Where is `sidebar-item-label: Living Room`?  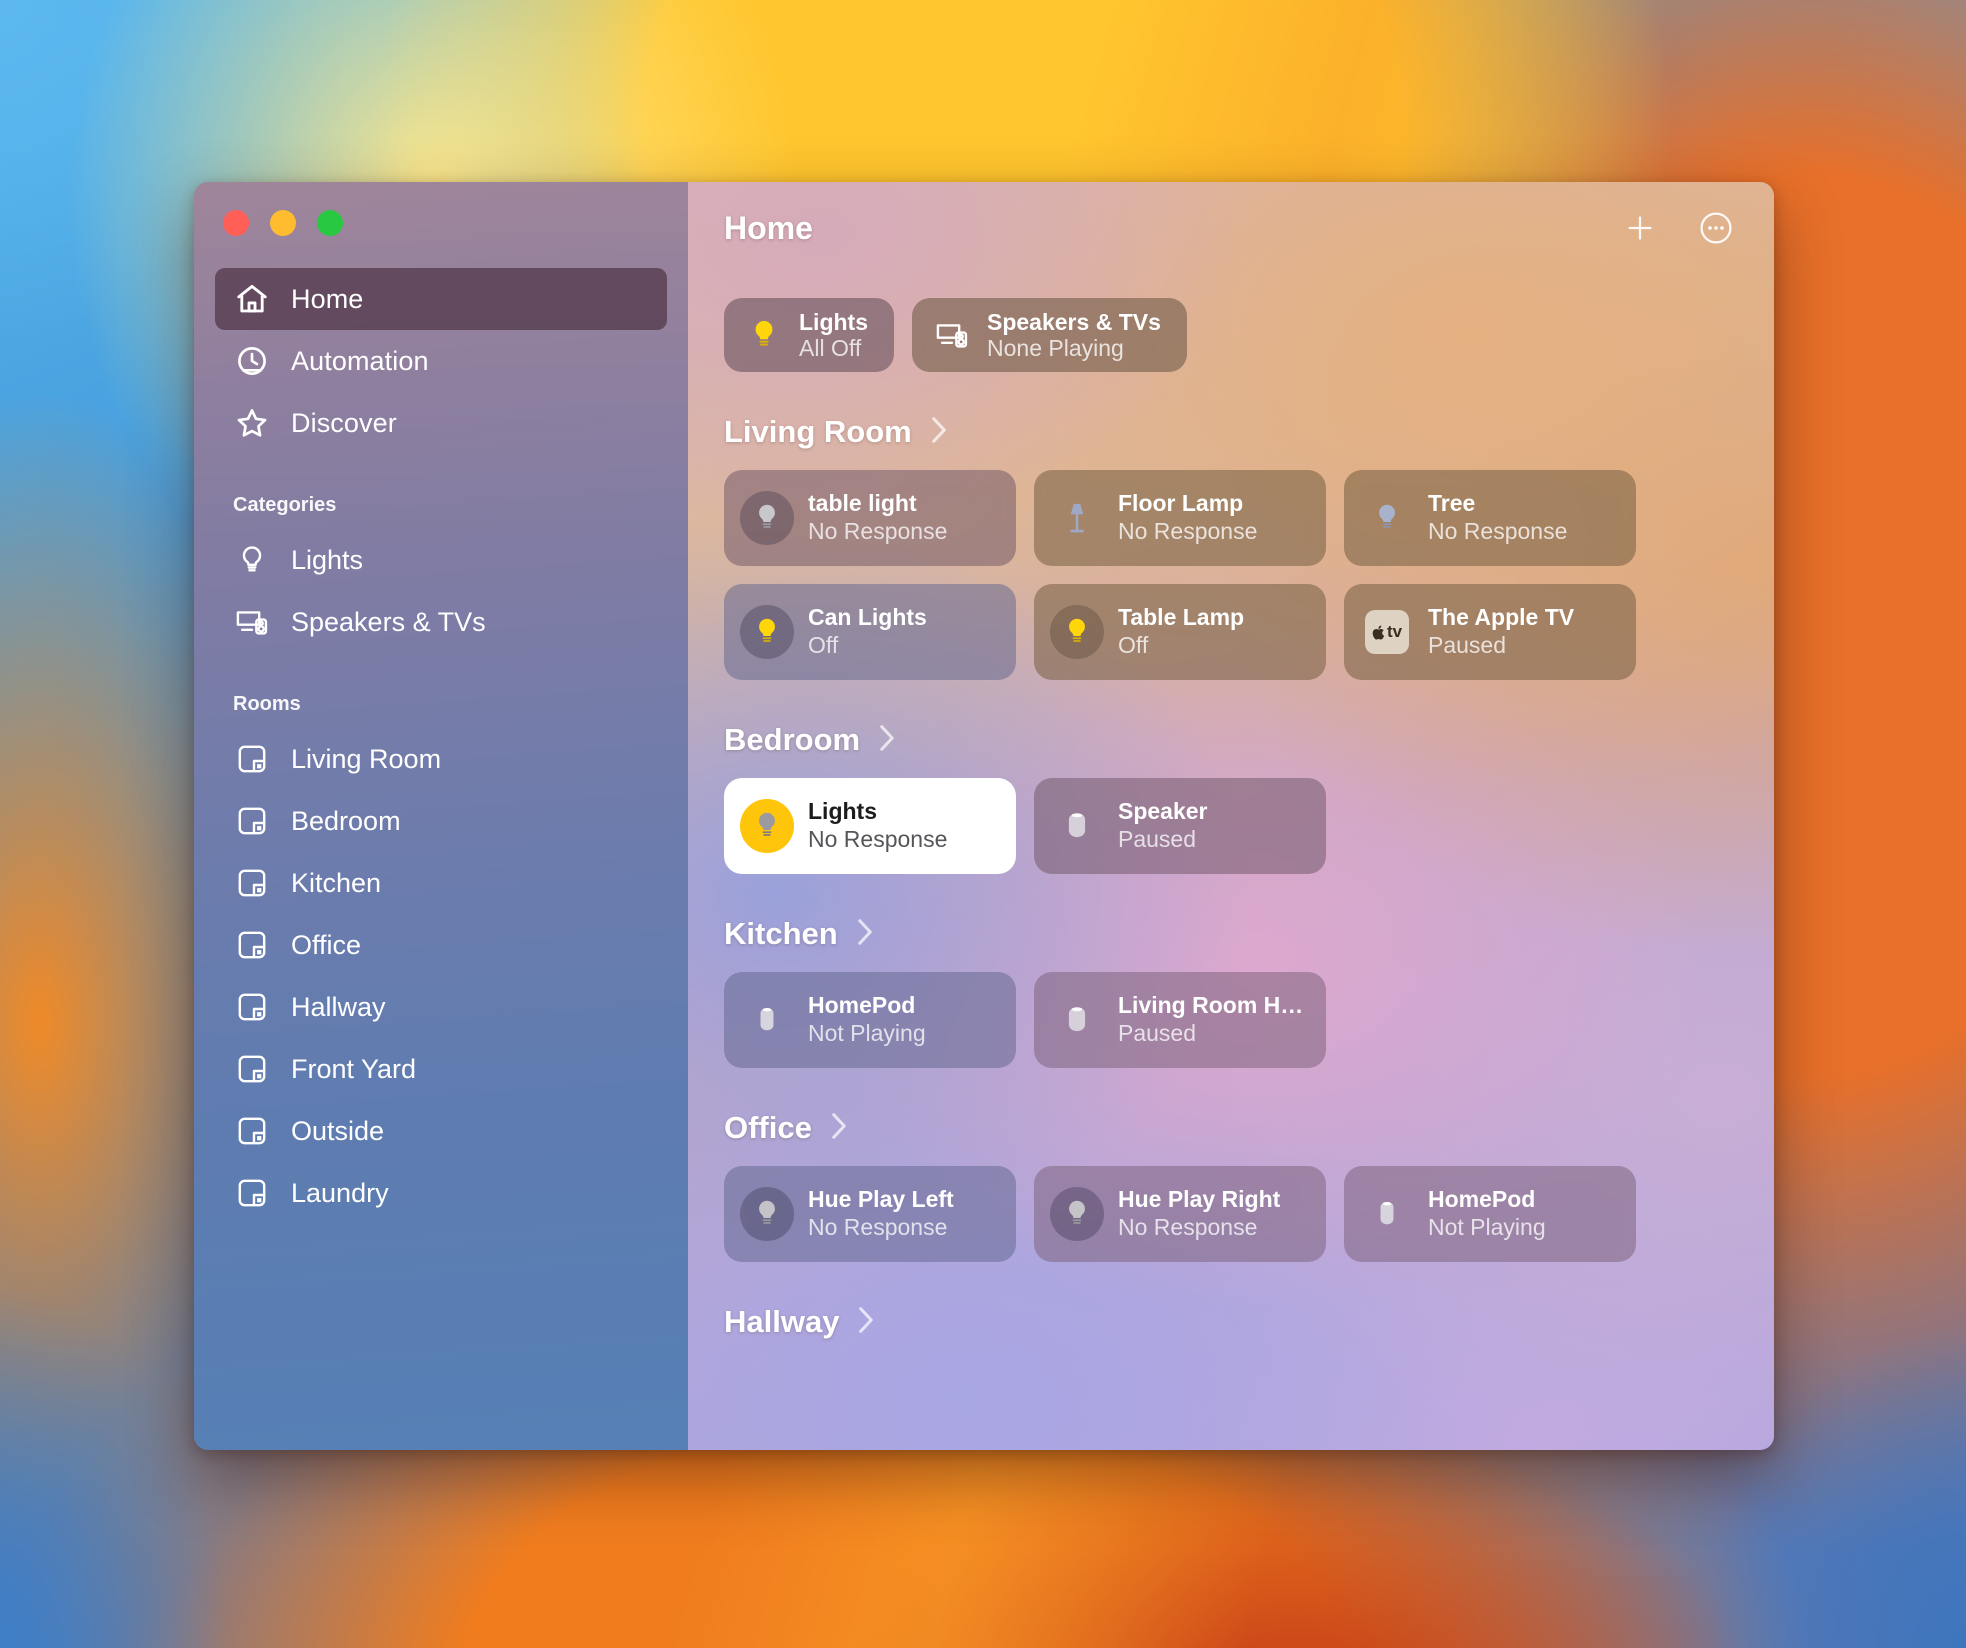
sidebar-item-label: Living Room is located at coordinates (366, 758).